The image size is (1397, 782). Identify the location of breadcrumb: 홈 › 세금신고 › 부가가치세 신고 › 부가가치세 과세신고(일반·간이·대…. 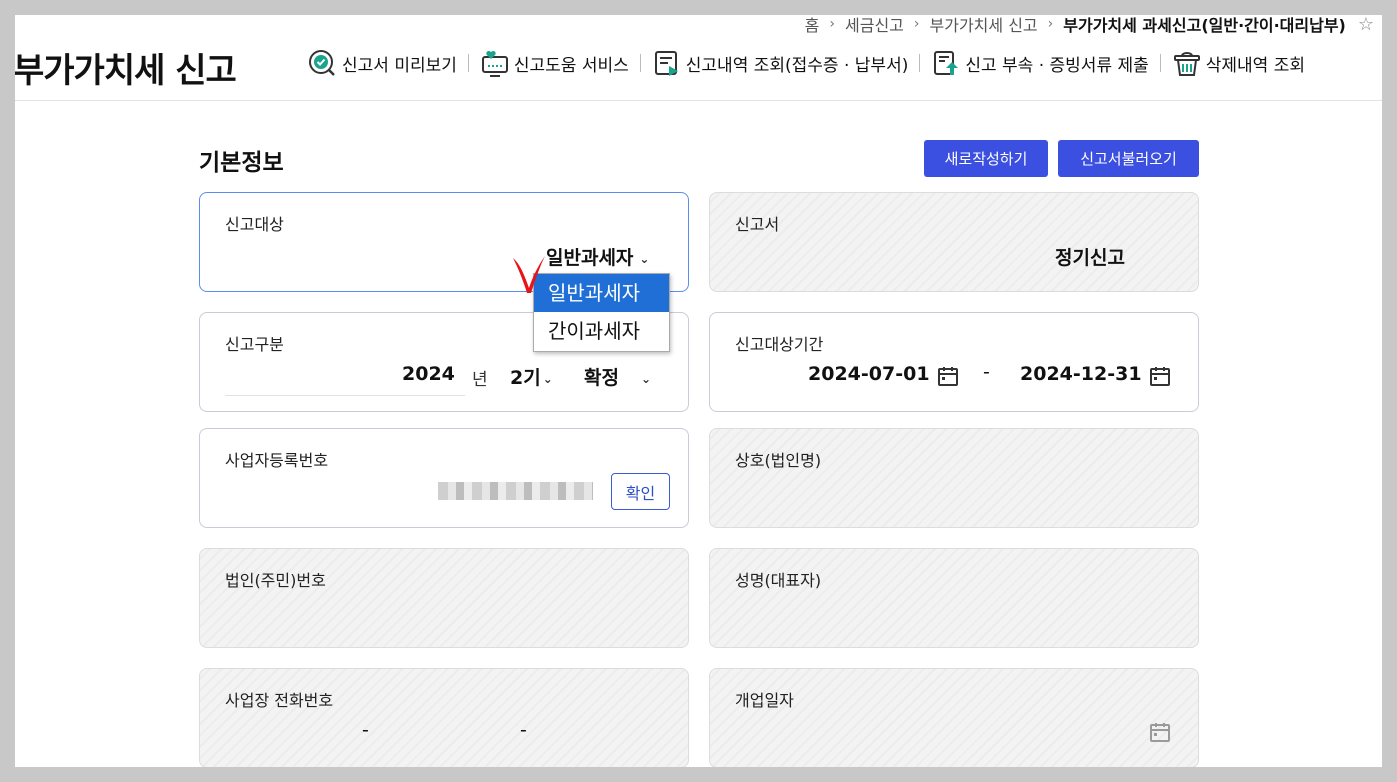
(1089, 25).